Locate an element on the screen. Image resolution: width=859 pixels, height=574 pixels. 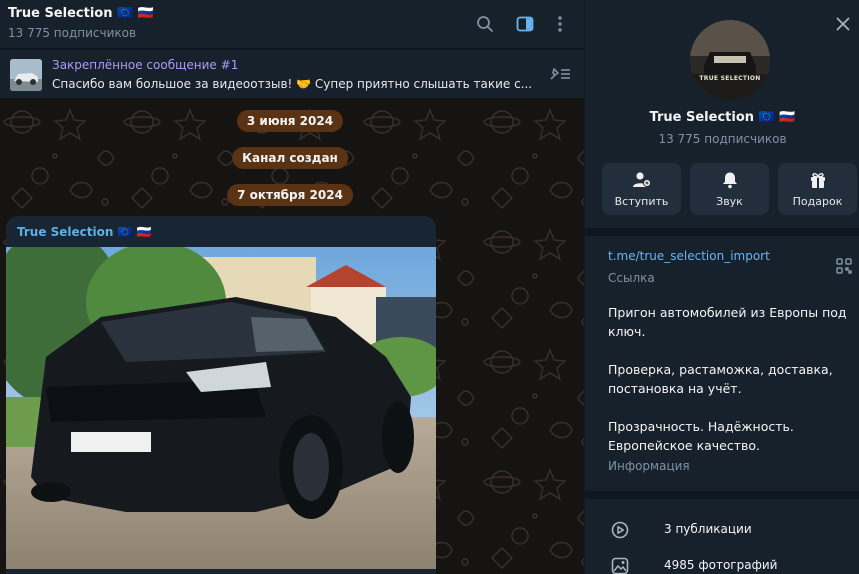
chat-title: True Selection 🇪🇺 🇷🇺 is located at coordinates (81, 13).